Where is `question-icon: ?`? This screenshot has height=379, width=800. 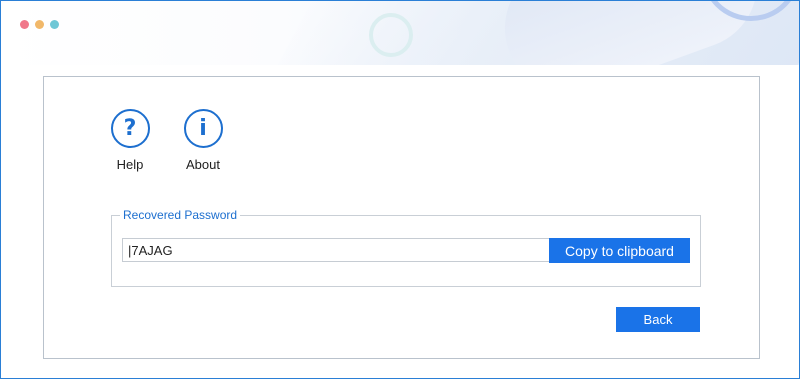 question-icon: ? is located at coordinates (130, 128).